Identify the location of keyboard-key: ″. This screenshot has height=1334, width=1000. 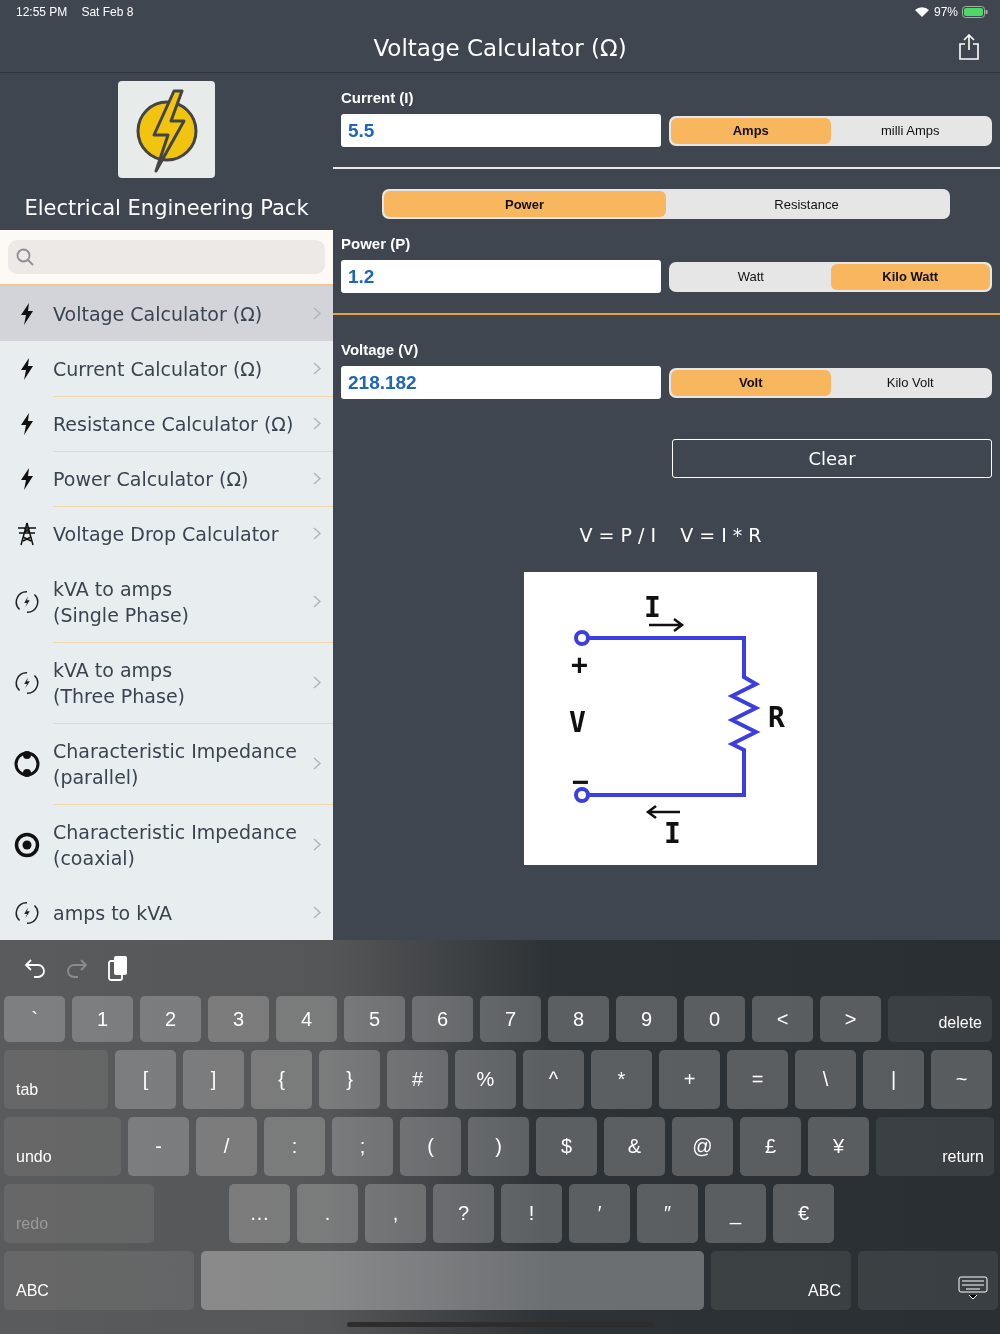
(667, 1213).